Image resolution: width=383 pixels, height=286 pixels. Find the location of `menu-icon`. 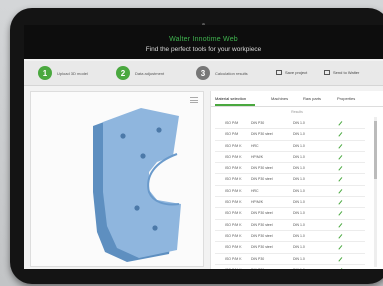

menu-icon is located at coordinates (194, 100).